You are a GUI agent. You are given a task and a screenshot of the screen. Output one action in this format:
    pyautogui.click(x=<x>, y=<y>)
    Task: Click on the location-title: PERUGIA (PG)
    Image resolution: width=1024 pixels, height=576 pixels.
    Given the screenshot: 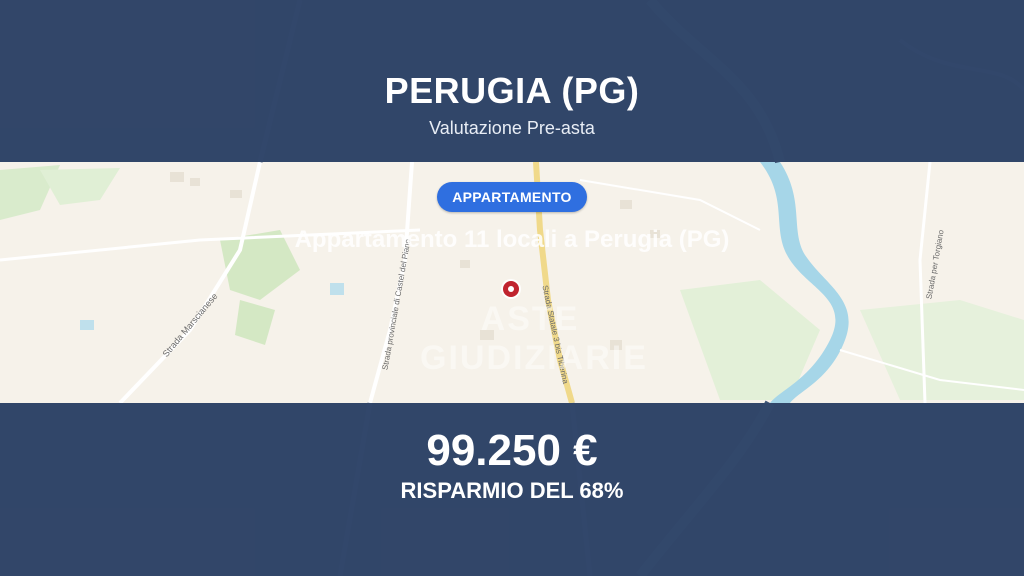 What is the action you would take?
    pyautogui.click(x=512, y=90)
    